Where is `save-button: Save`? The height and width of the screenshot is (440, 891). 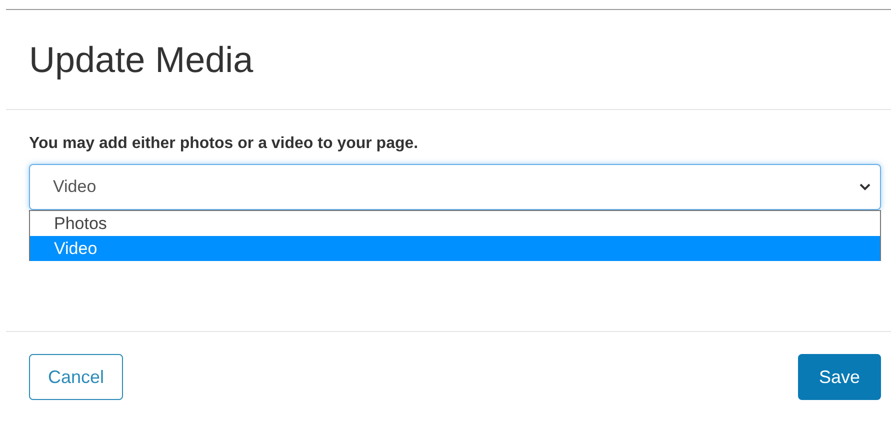
save-button: Save is located at coordinates (839, 377).